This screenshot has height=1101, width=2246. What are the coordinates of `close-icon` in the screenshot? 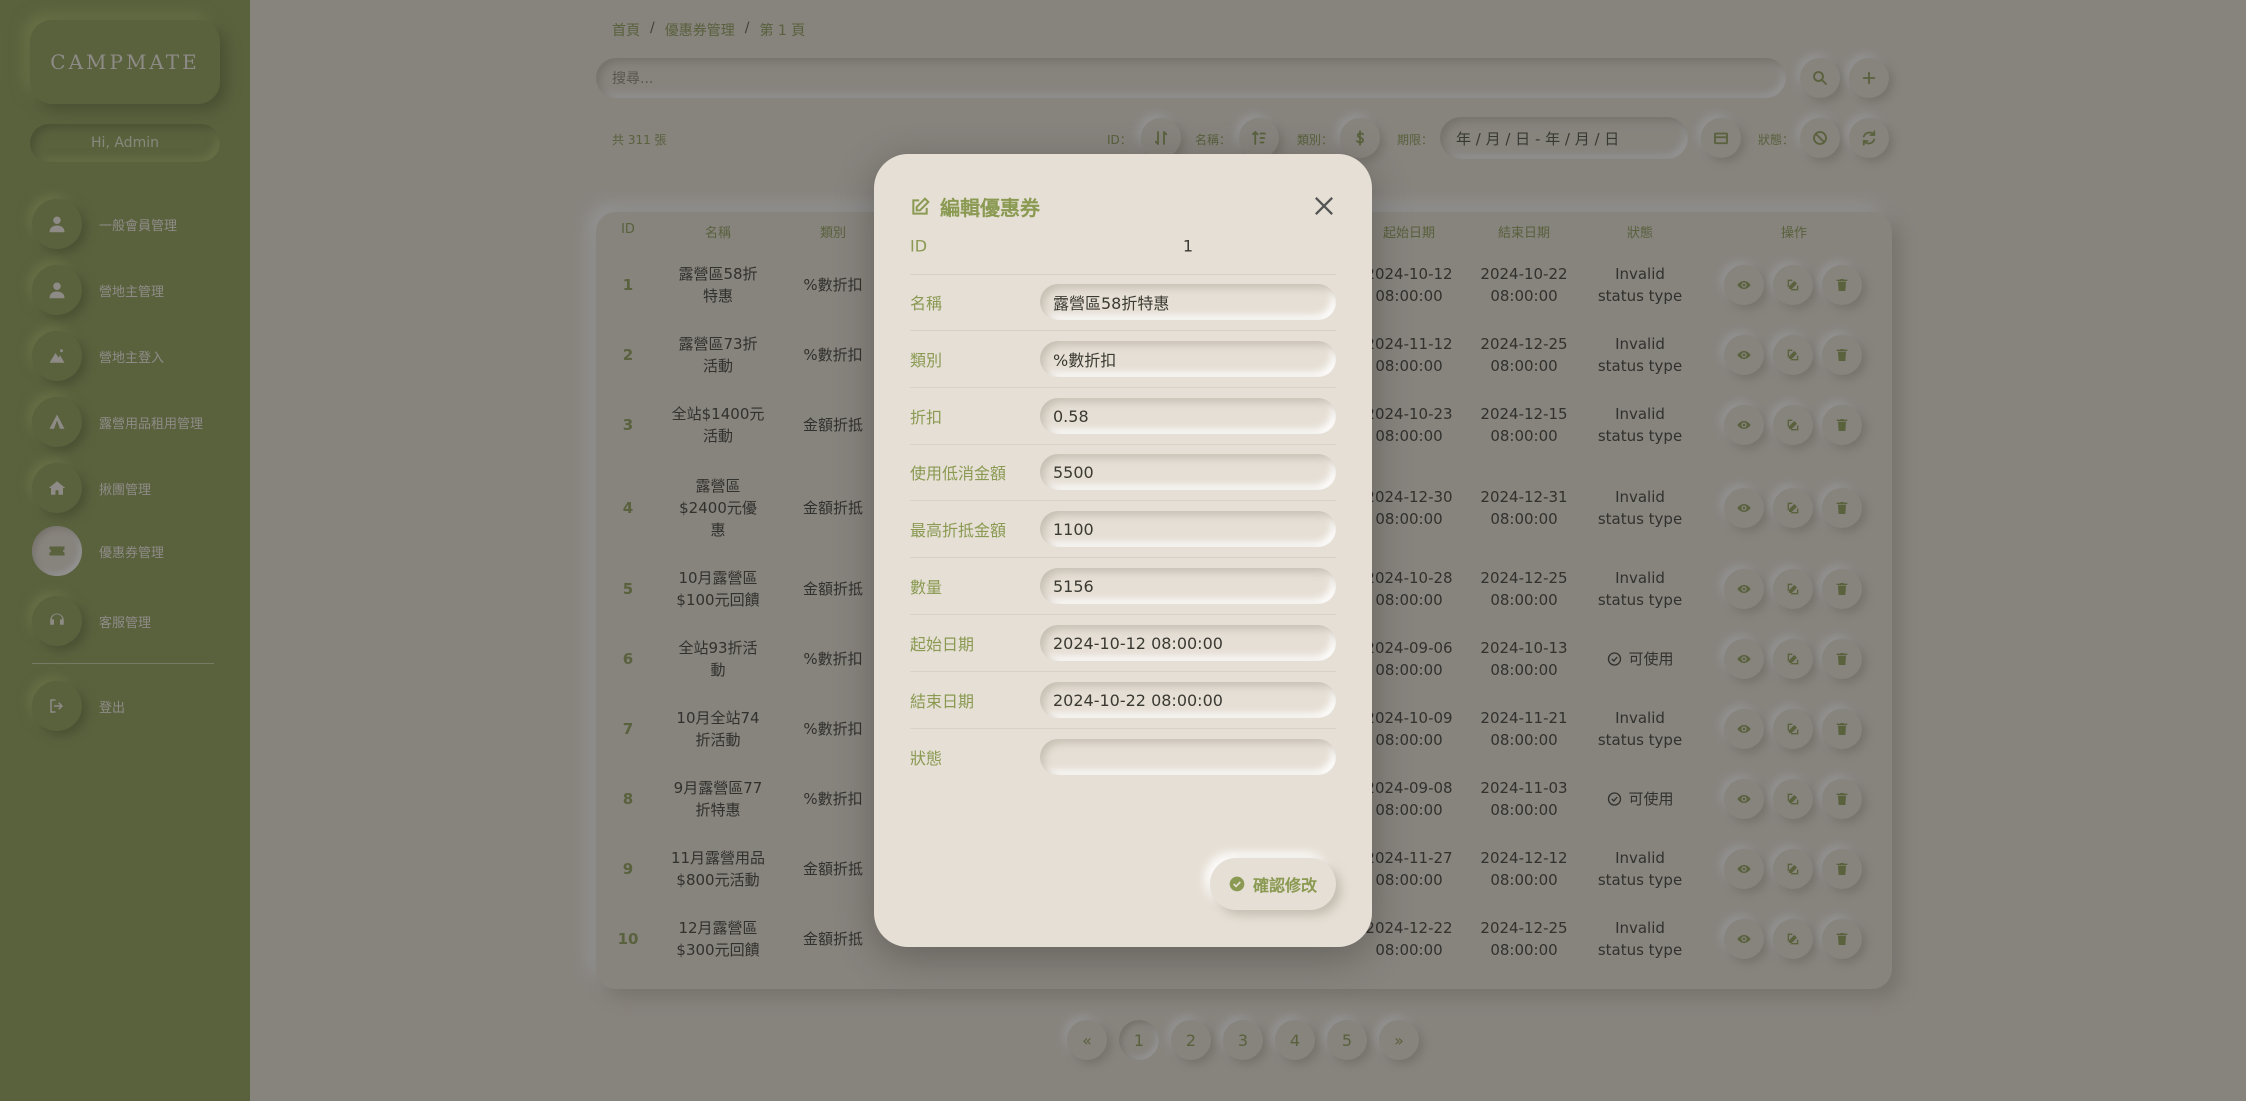 It's located at (1324, 206).